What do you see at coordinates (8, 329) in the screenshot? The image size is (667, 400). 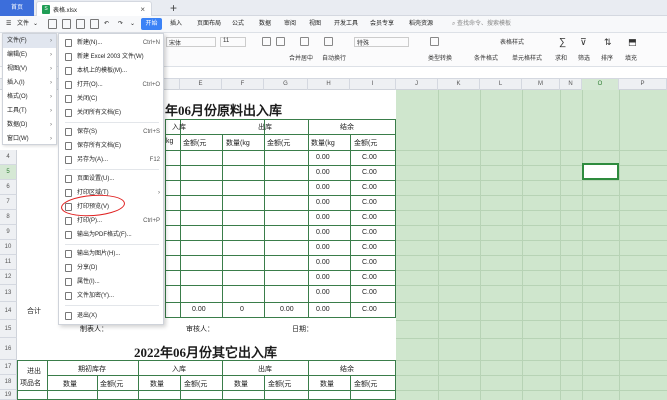 I see `row-header: 15` at bounding box center [8, 329].